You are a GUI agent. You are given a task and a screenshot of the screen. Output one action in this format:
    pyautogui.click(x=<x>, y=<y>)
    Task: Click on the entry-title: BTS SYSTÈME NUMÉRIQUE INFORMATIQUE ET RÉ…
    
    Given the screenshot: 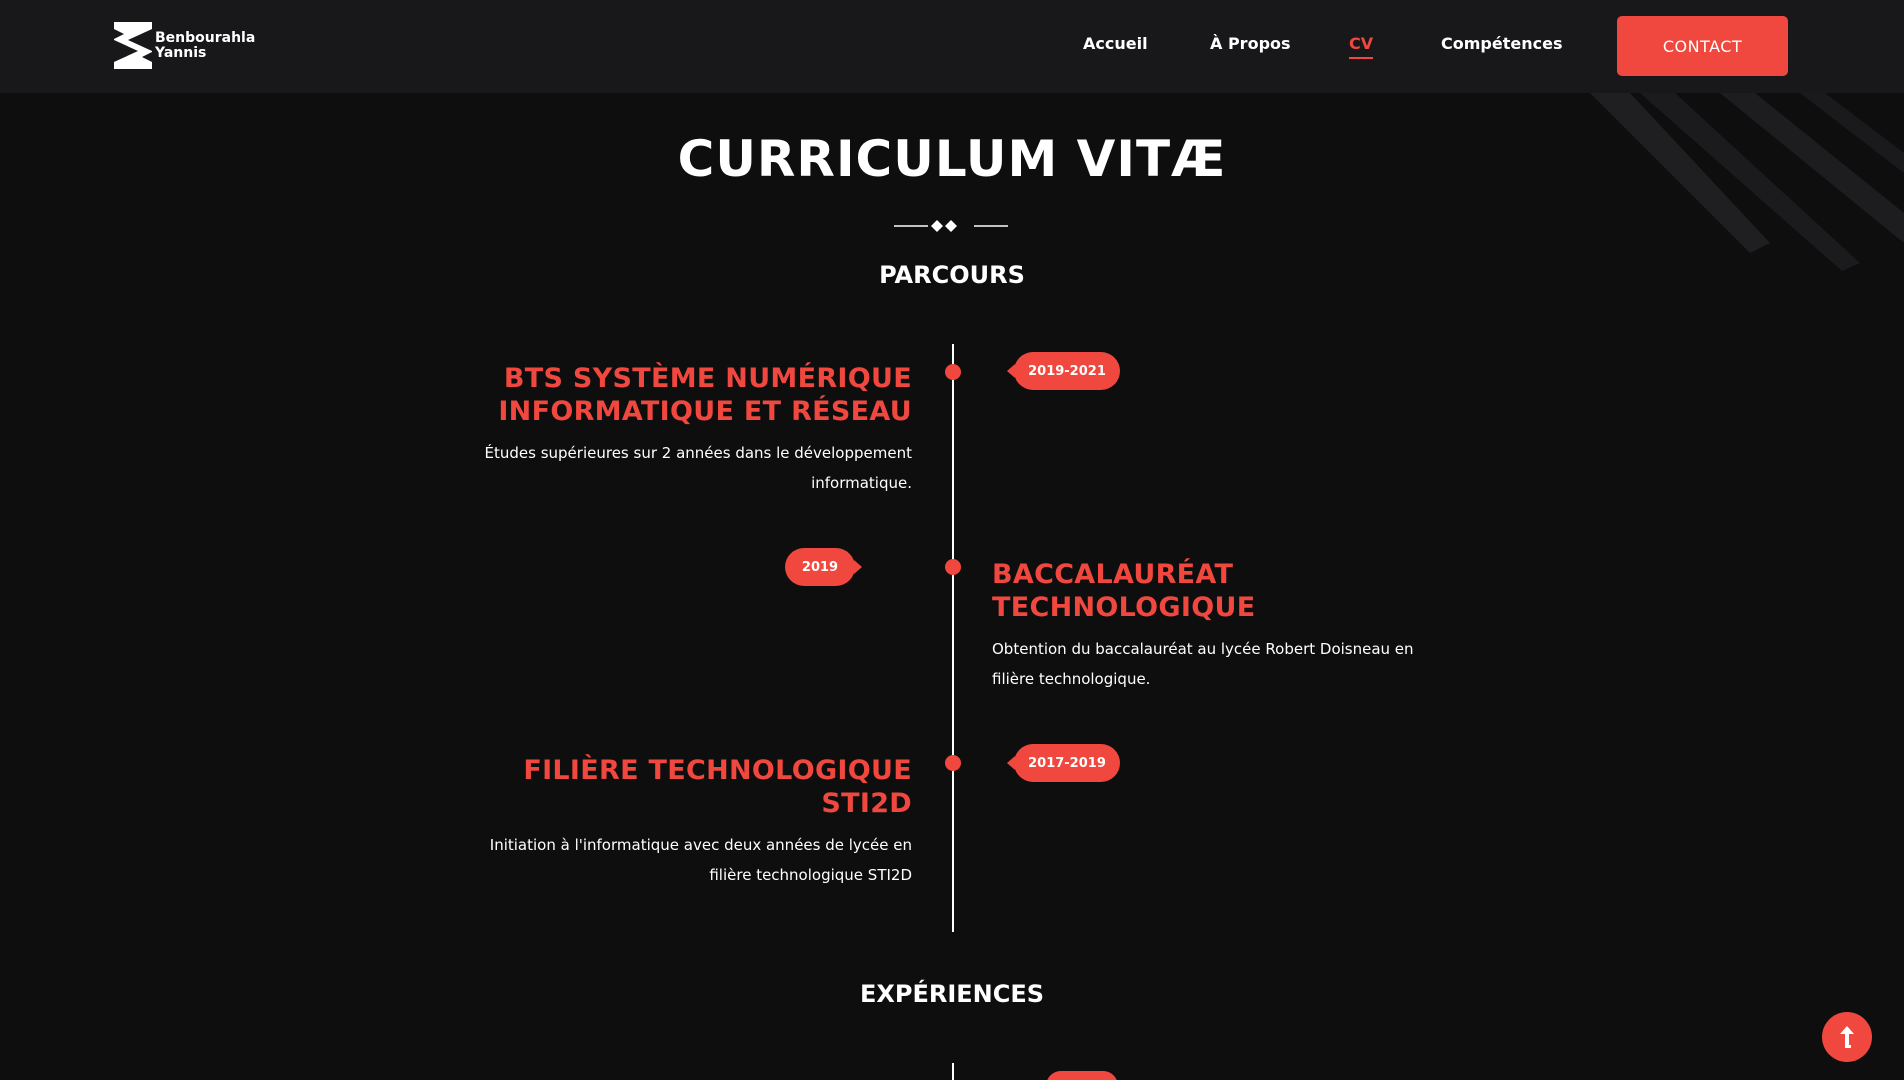 What is the action you would take?
    pyautogui.click(x=666, y=395)
    